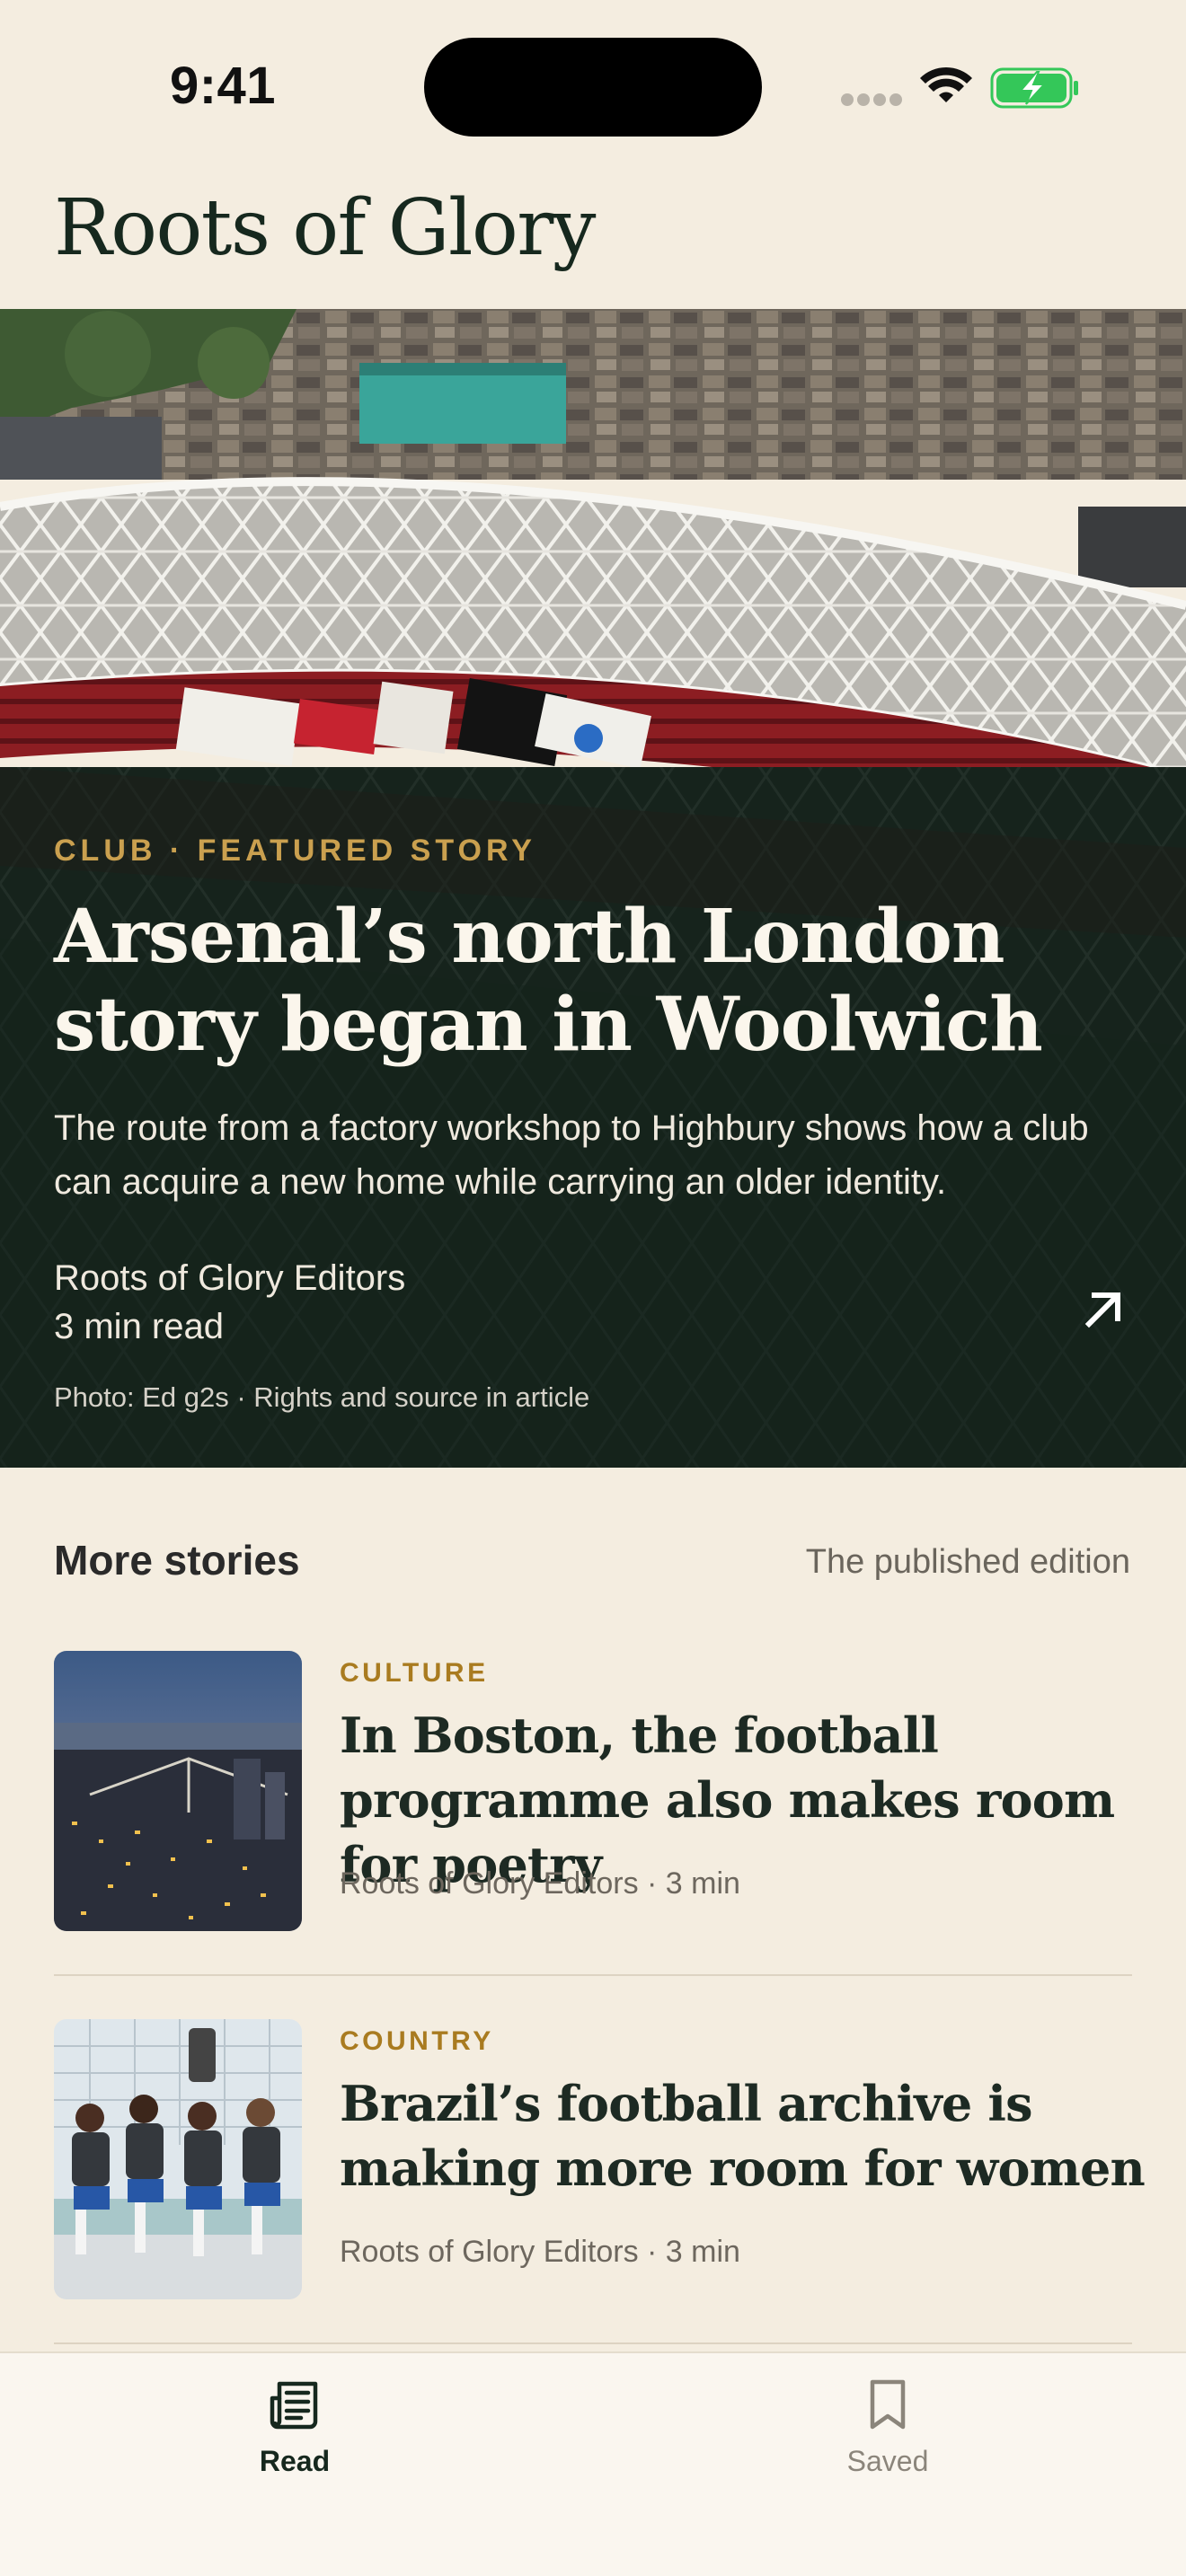  I want to click on hero-kicker: CLUB · FEATURED STORY, so click(295, 851).